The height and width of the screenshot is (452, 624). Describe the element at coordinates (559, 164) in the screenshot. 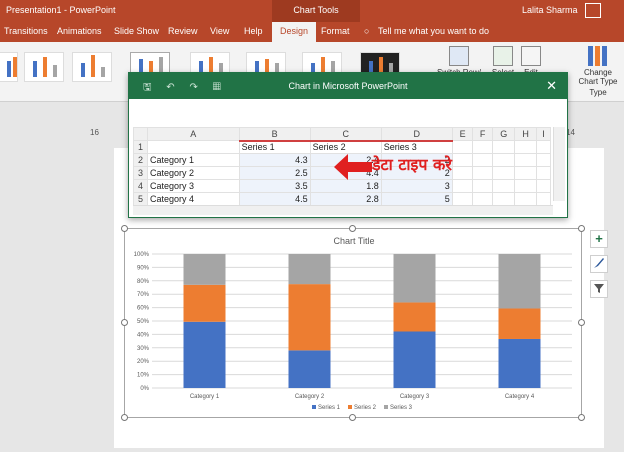

I see `vertical-scrollbar` at that location.